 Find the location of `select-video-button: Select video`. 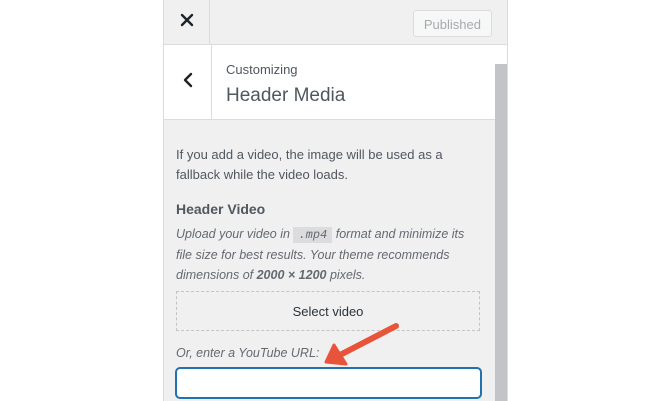

select-video-button: Select video is located at coordinates (328, 311).